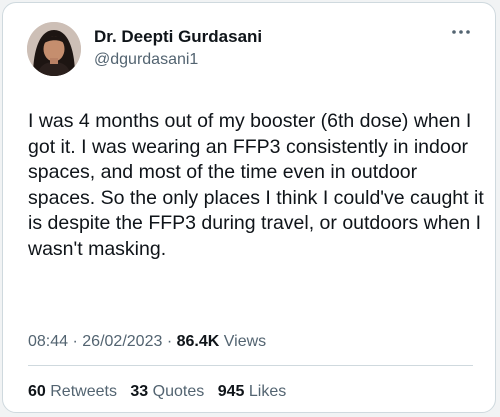 This screenshot has height=417, width=500. Describe the element at coordinates (48, 341) in the screenshot. I see `tweet-time: 08:44` at that location.